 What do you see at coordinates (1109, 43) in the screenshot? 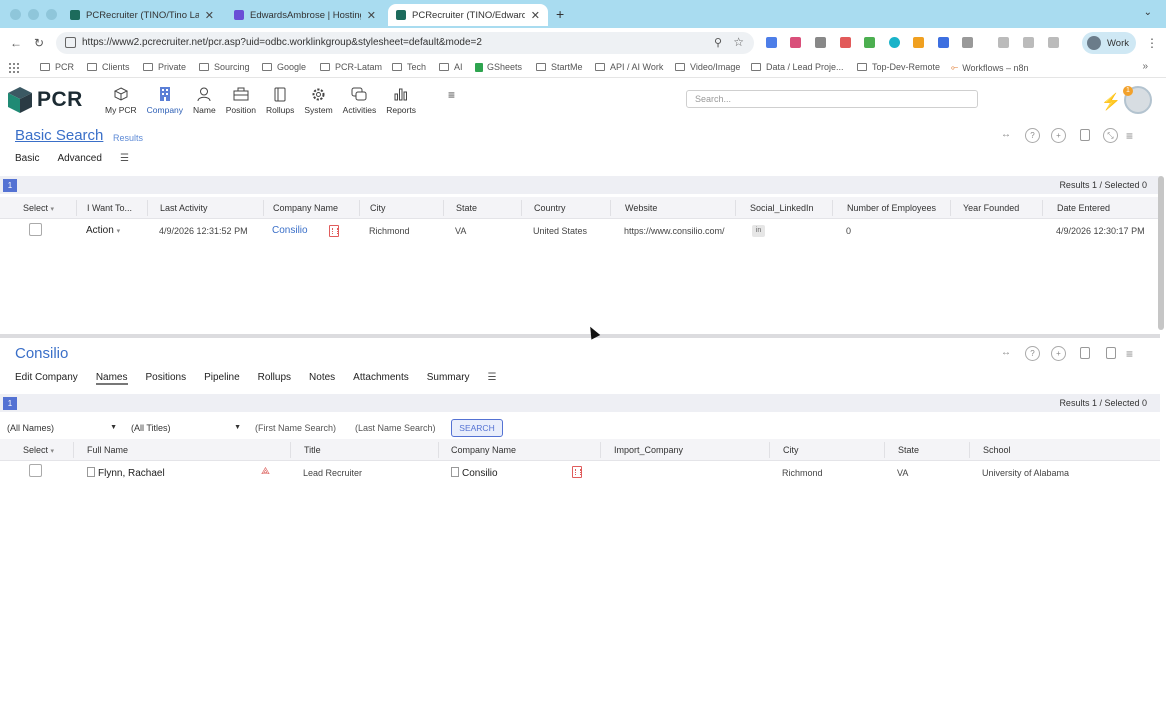
I see `profile-button: Work` at bounding box center [1109, 43].